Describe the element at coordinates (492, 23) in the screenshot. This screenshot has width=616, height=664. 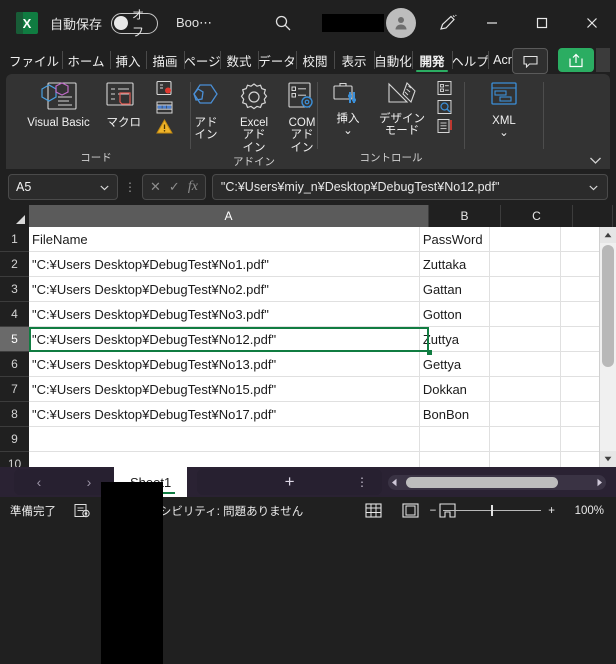
I see `minimize-button` at that location.